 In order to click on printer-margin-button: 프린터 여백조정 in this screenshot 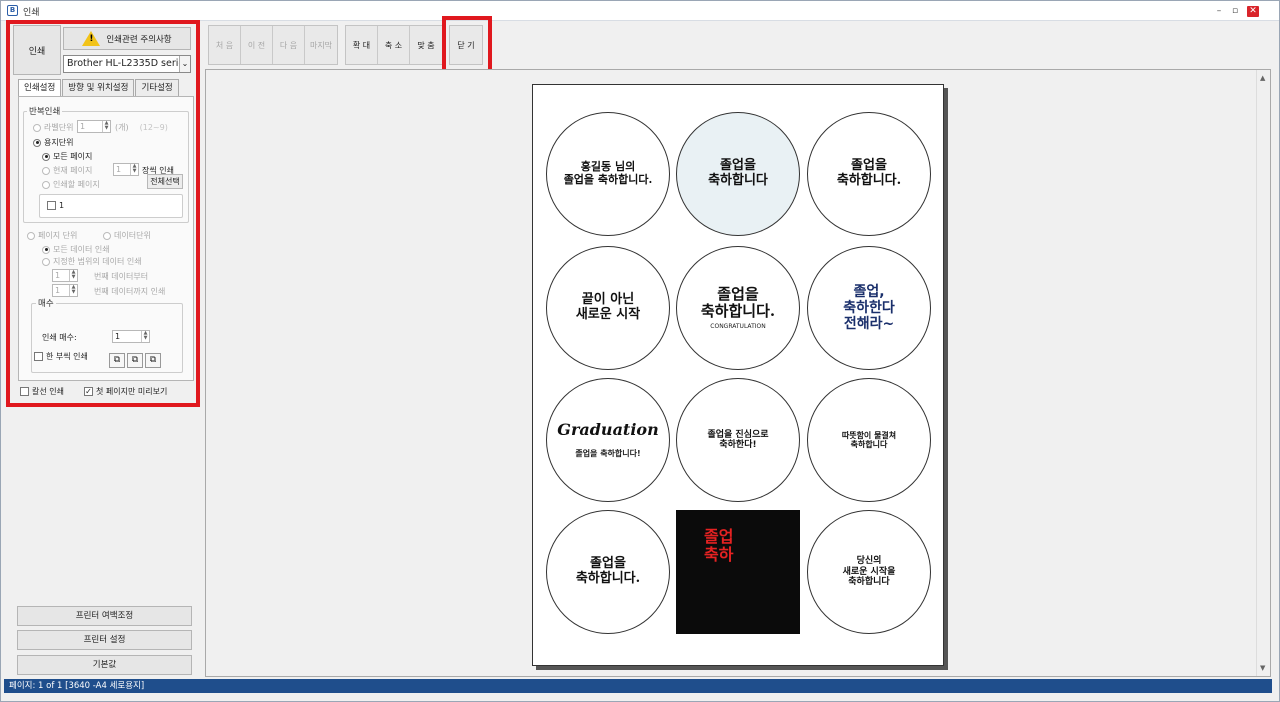, I will do `click(104, 616)`.